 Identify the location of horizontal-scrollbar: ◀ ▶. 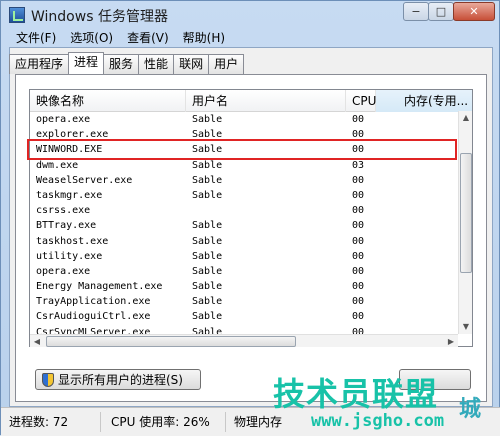
(244, 340).